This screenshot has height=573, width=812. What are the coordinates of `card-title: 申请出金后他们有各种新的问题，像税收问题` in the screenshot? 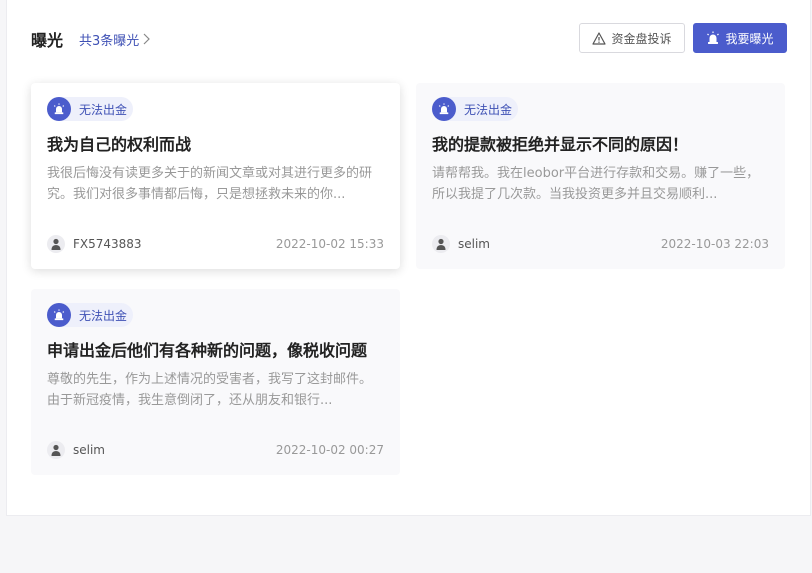 It's located at (215, 349).